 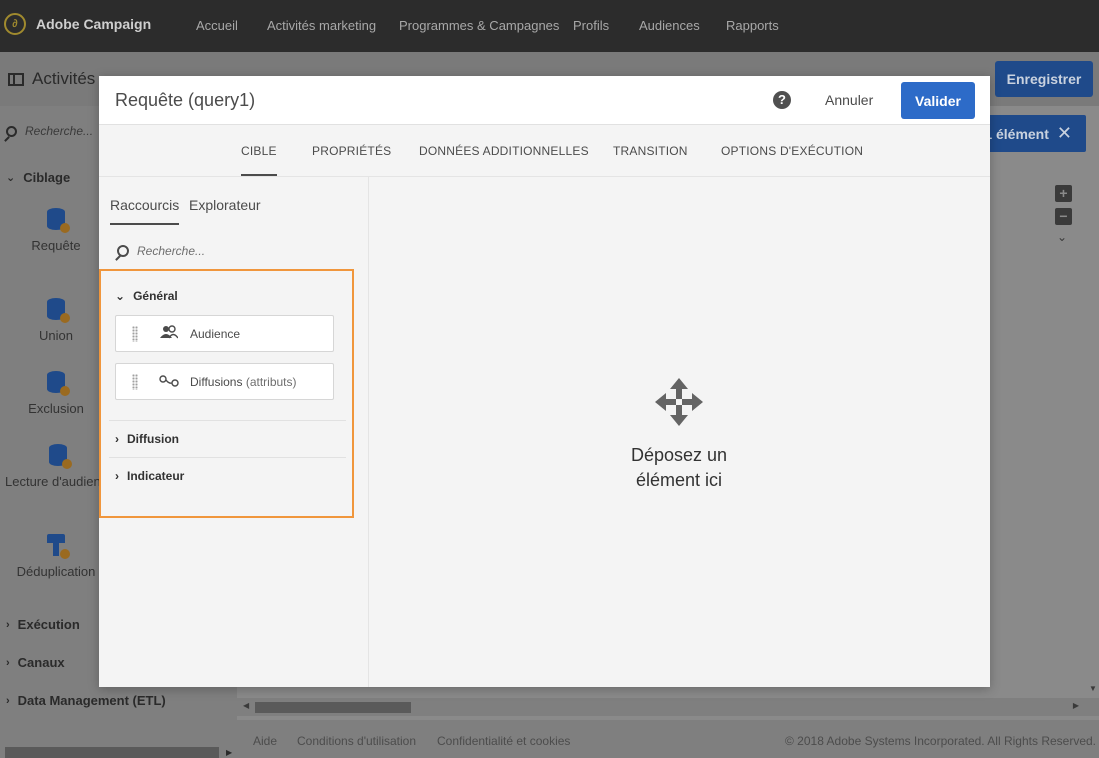 What do you see at coordinates (669, 25) in the screenshot?
I see `nav-item-audiences: Audiences` at bounding box center [669, 25].